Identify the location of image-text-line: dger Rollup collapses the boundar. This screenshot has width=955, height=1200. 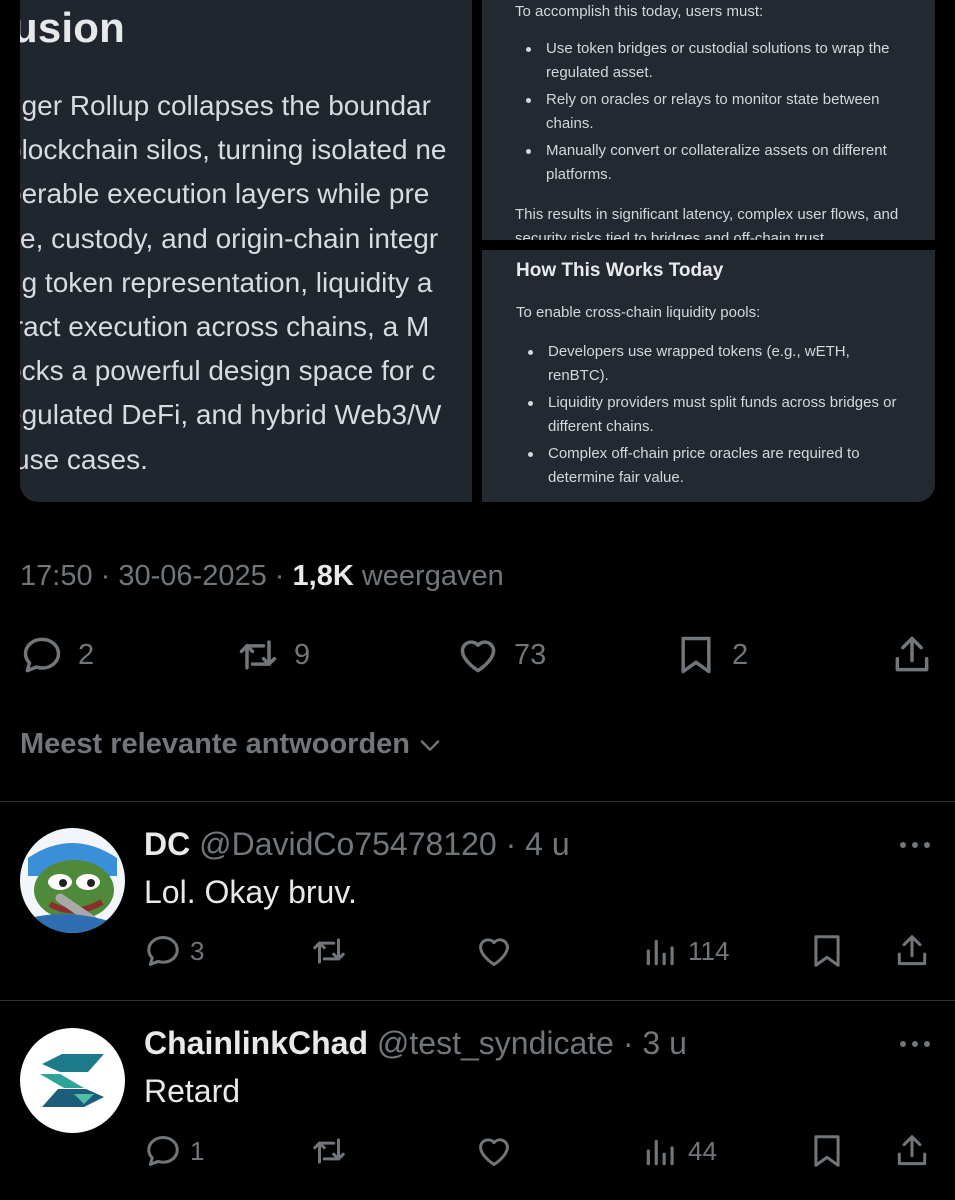
(225, 105).